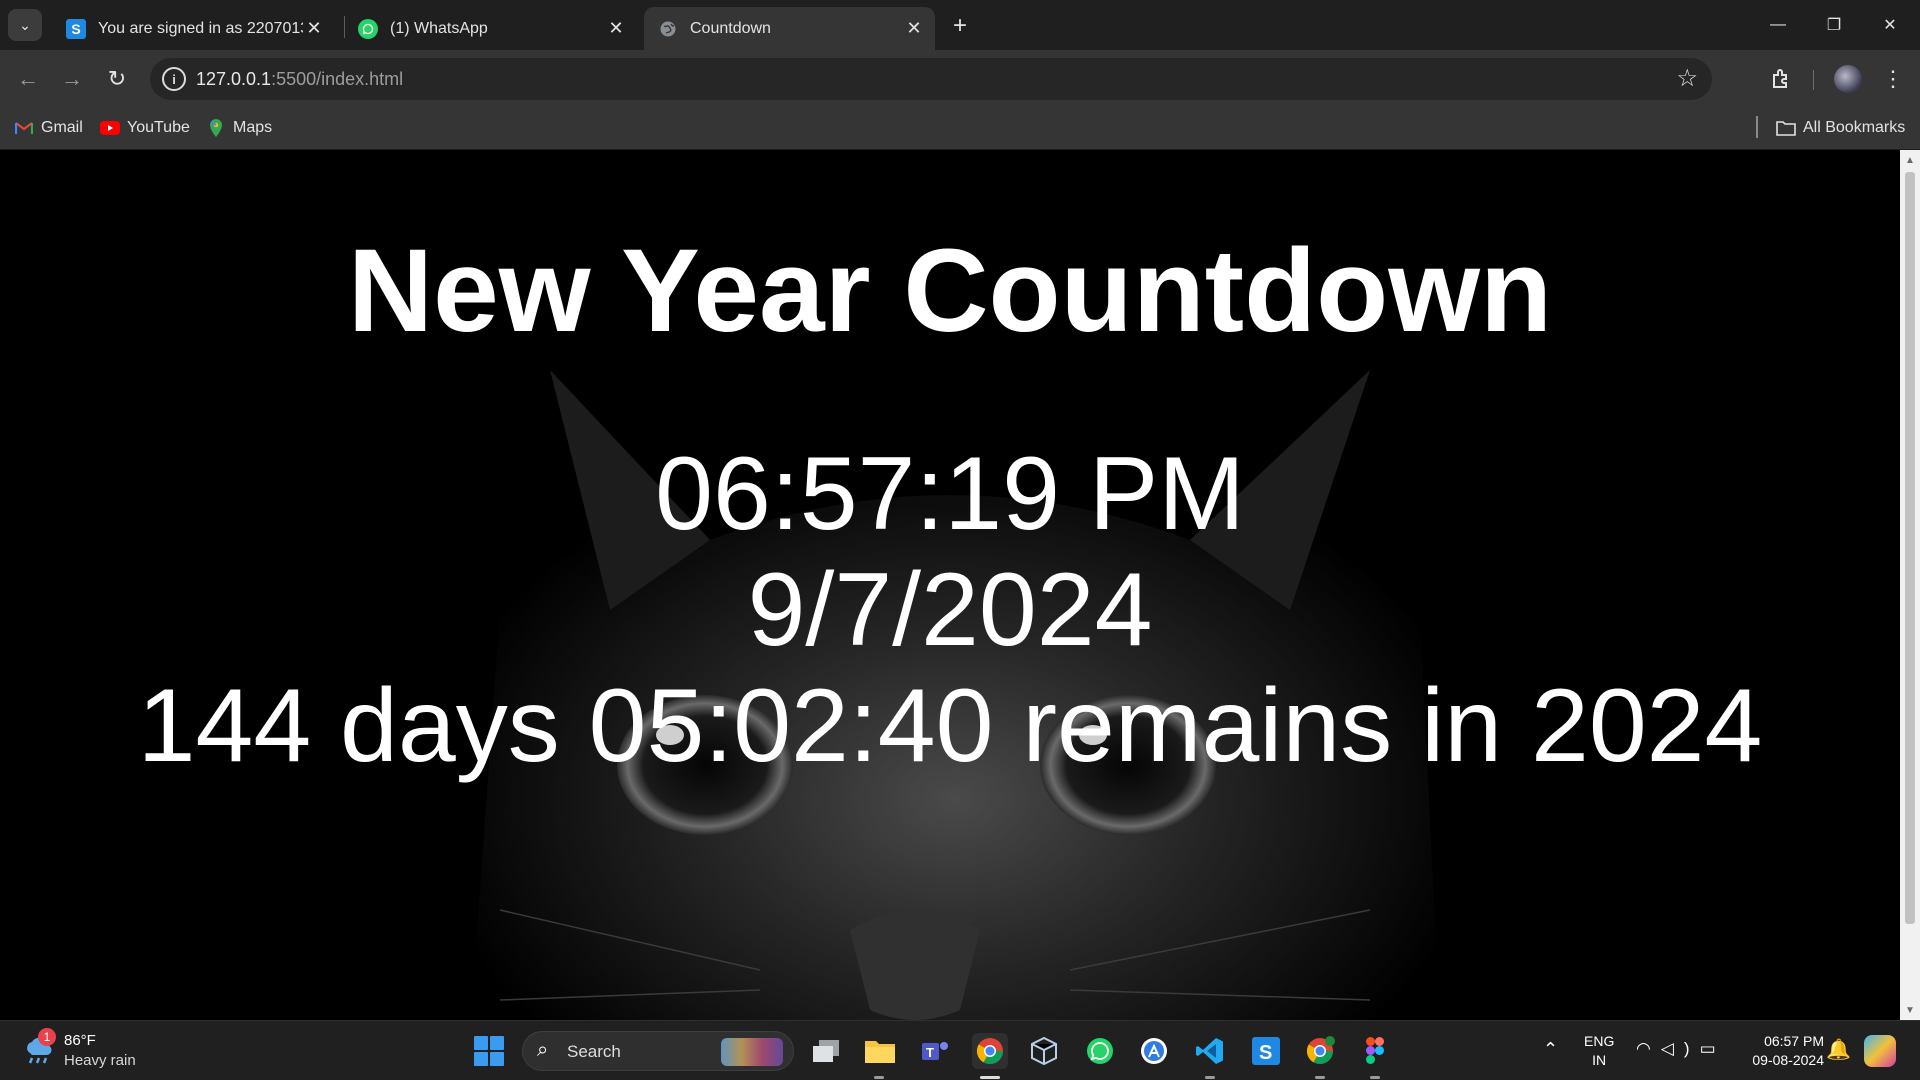 The width and height of the screenshot is (1920, 1080). I want to click on volume-icon: ◁), so click(1680, 1048).